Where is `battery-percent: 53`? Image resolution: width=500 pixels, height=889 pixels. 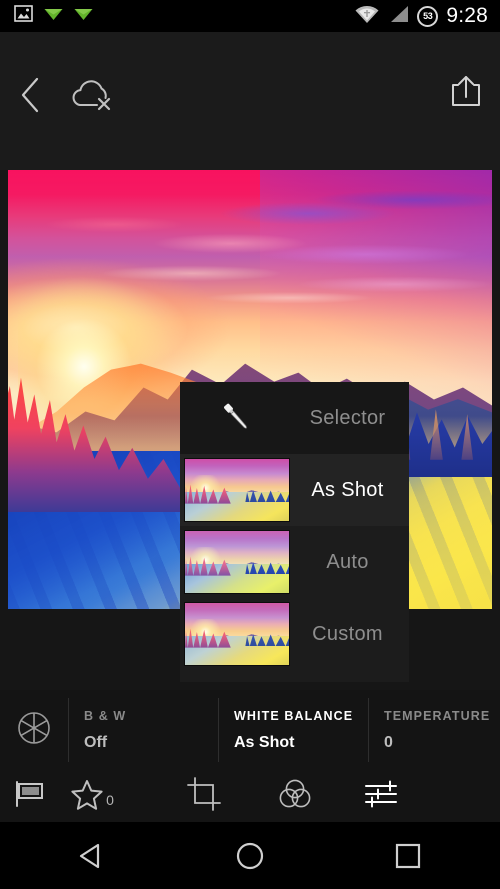 battery-percent: 53 is located at coordinates (428, 16).